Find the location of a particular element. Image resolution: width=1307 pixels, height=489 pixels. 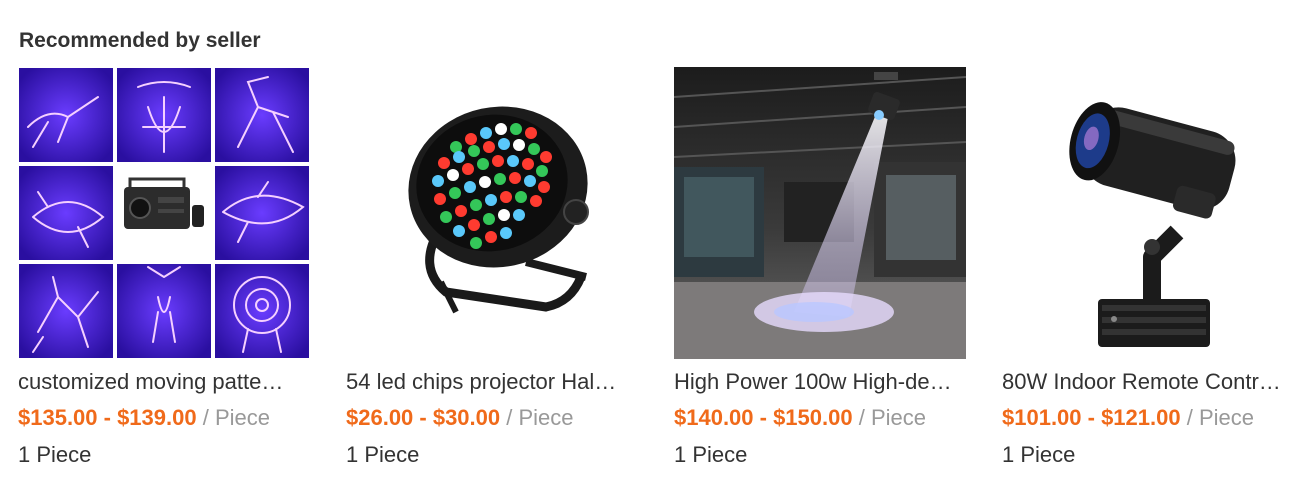

price-line: $140.00 - $150.00 / Piece is located at coordinates (820, 418).